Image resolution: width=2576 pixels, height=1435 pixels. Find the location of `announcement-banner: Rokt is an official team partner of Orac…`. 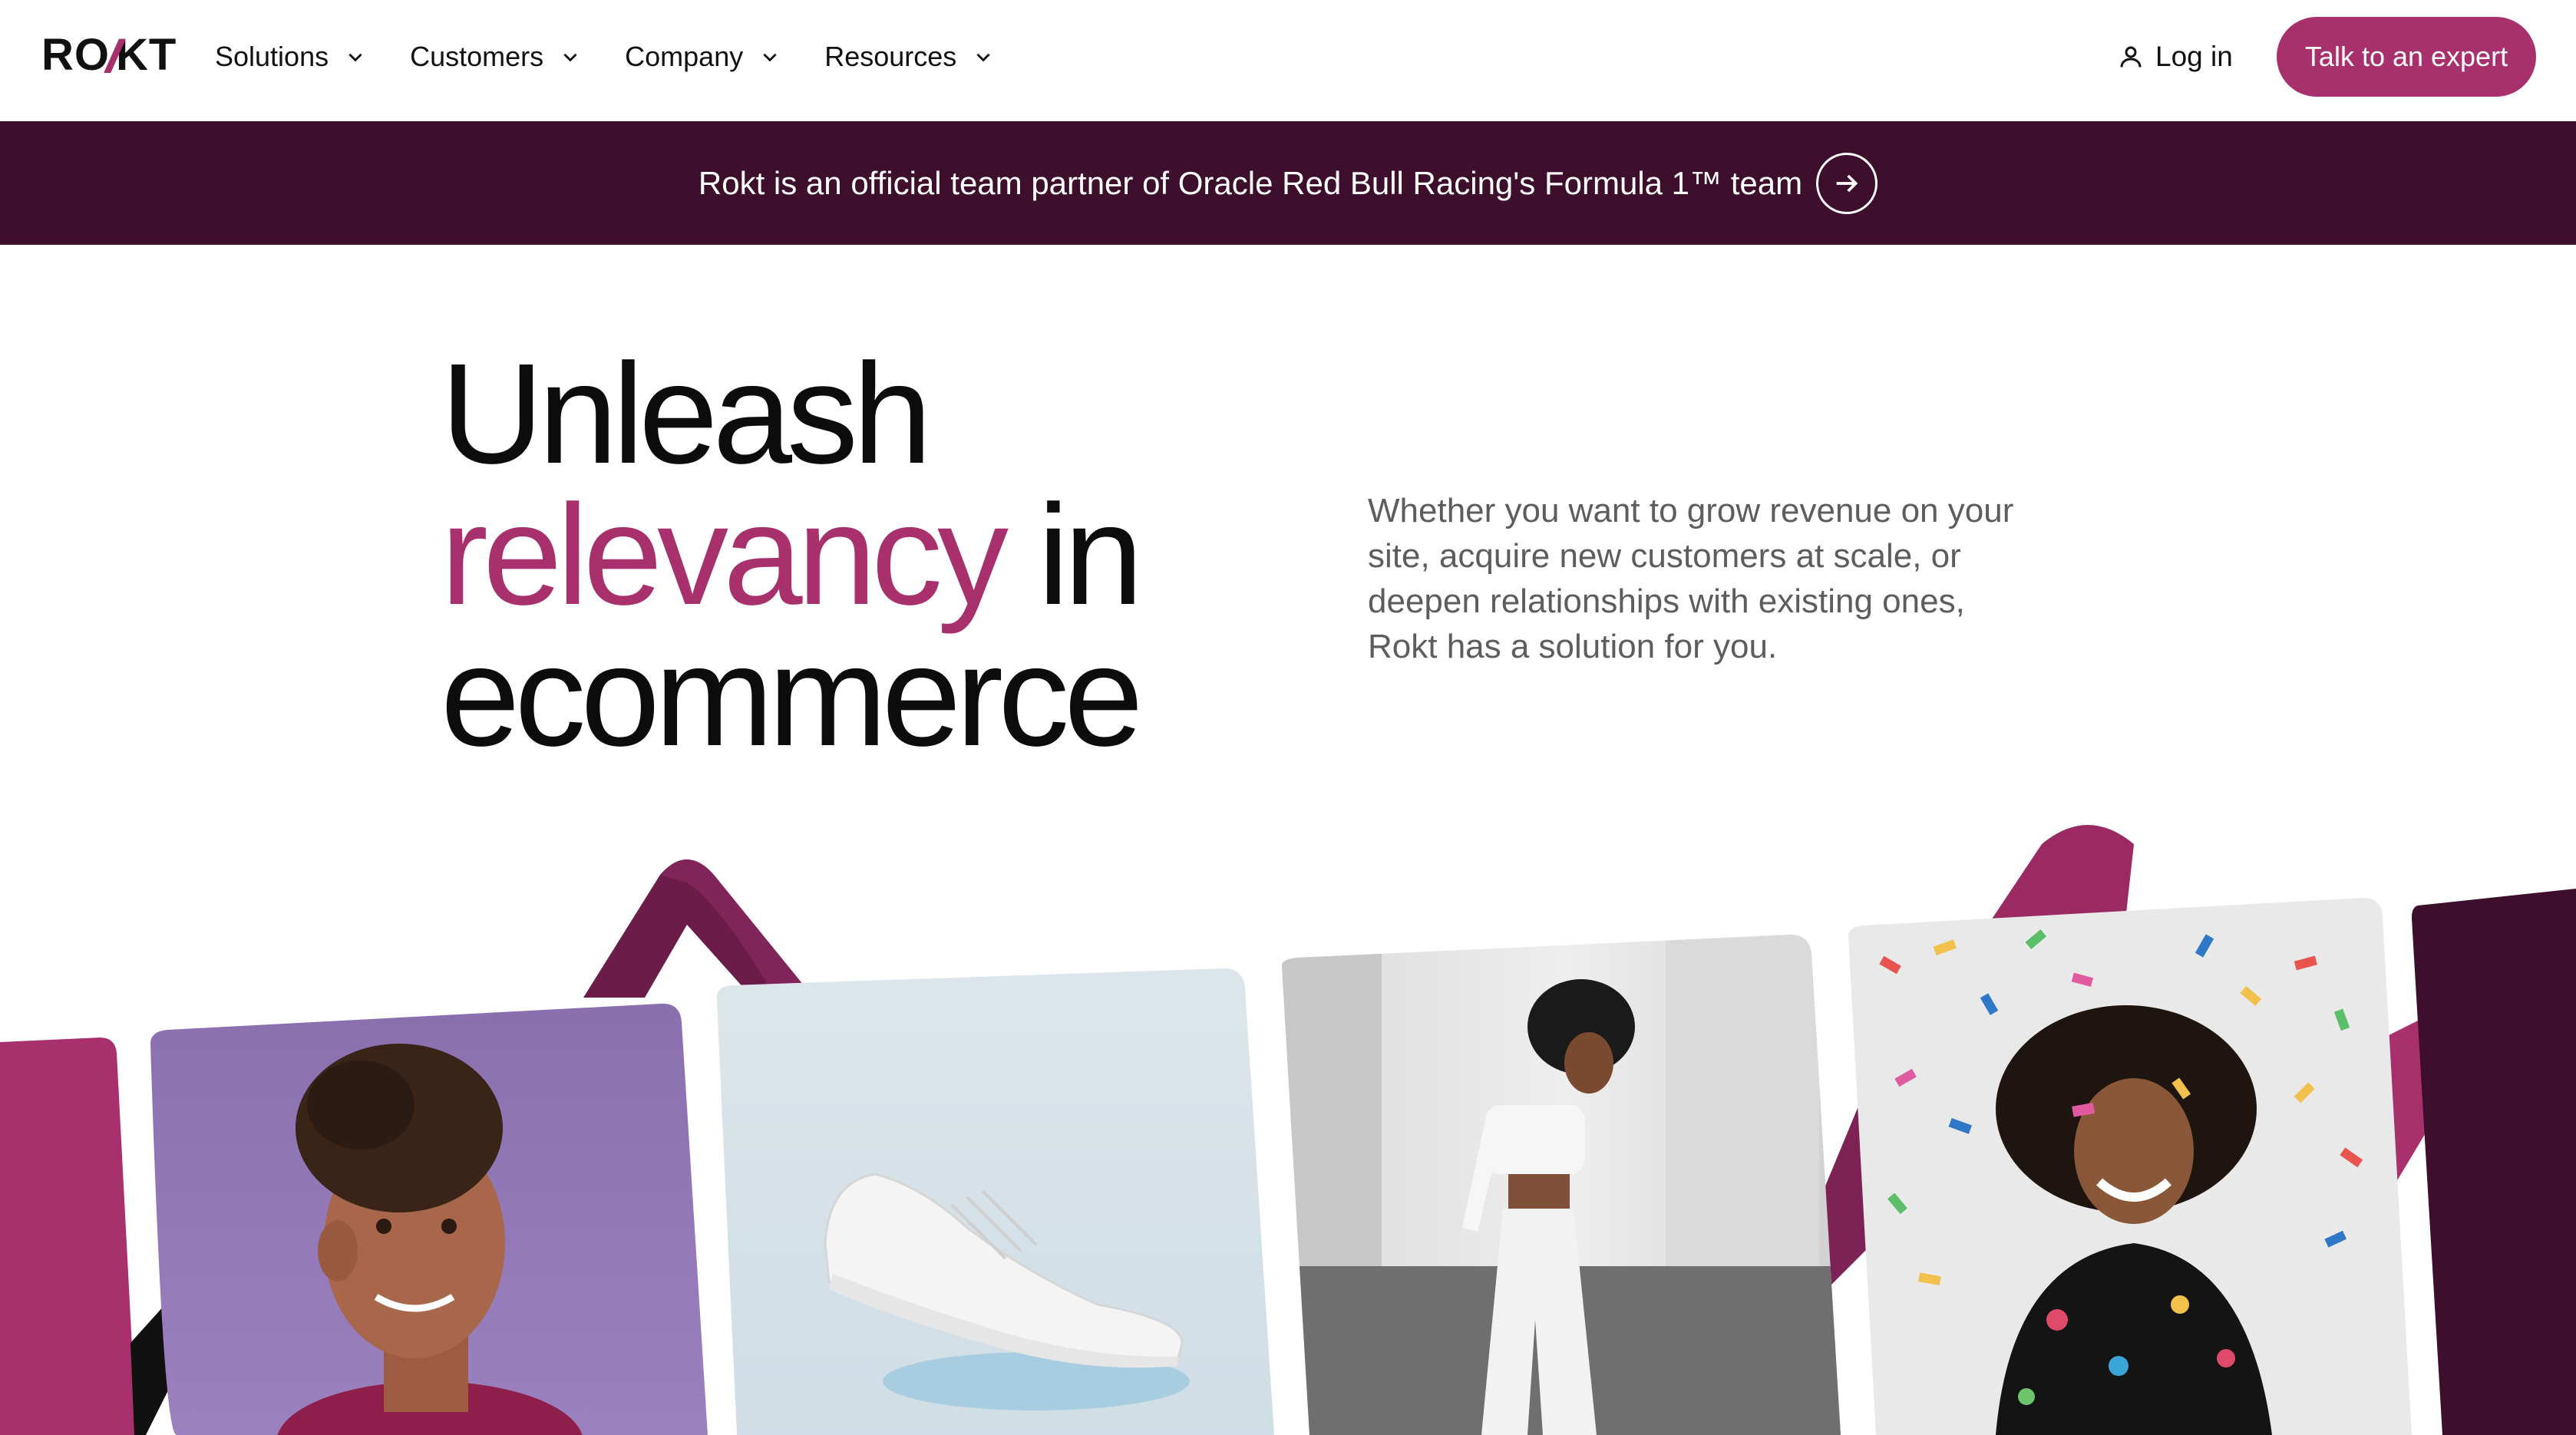

announcement-banner: Rokt is an official team partner of Orac… is located at coordinates (1288, 183).